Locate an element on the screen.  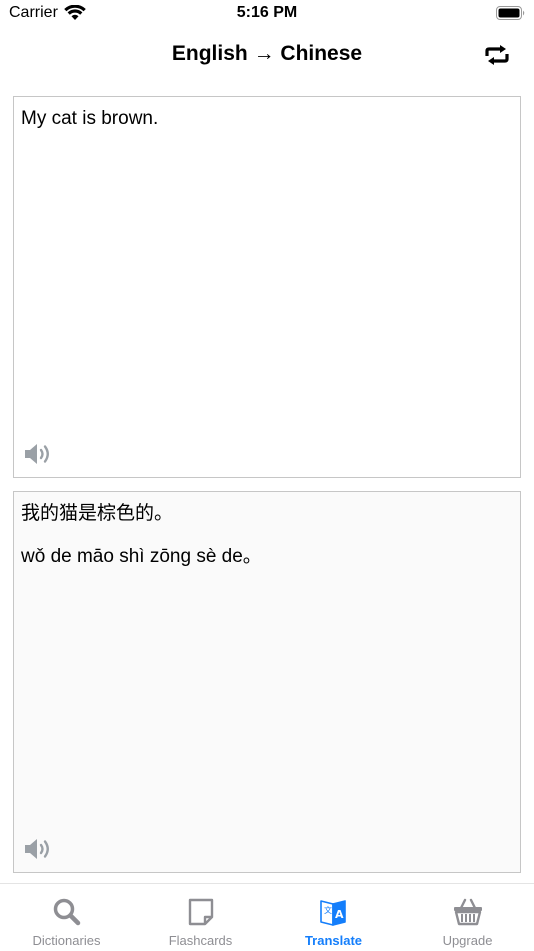
source-text: My cat is brown. is located at coordinates (90, 118).